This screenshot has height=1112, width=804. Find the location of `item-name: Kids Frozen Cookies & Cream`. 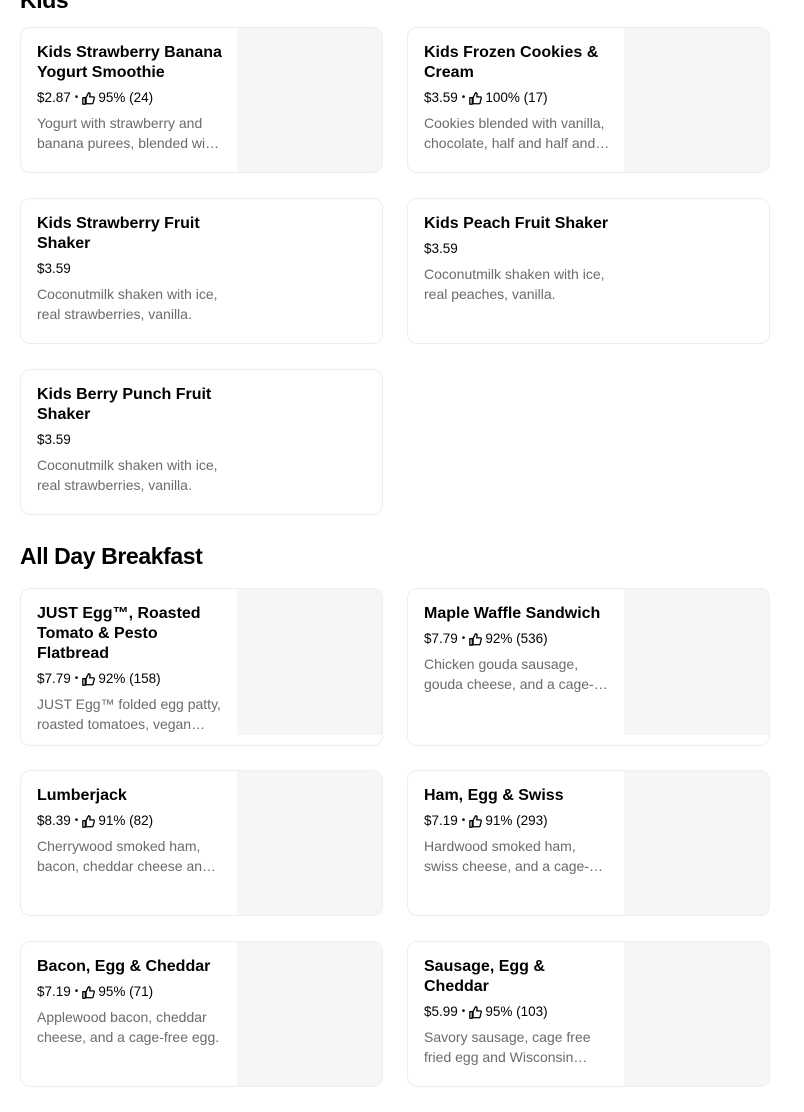

item-name: Kids Frozen Cookies & Cream is located at coordinates (511, 62).